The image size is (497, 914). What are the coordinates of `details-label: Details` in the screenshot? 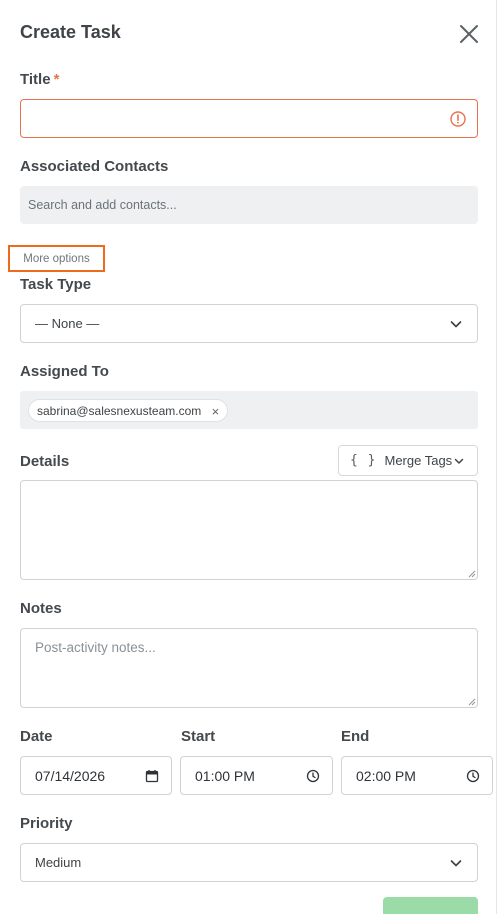 It's located at (45, 461).